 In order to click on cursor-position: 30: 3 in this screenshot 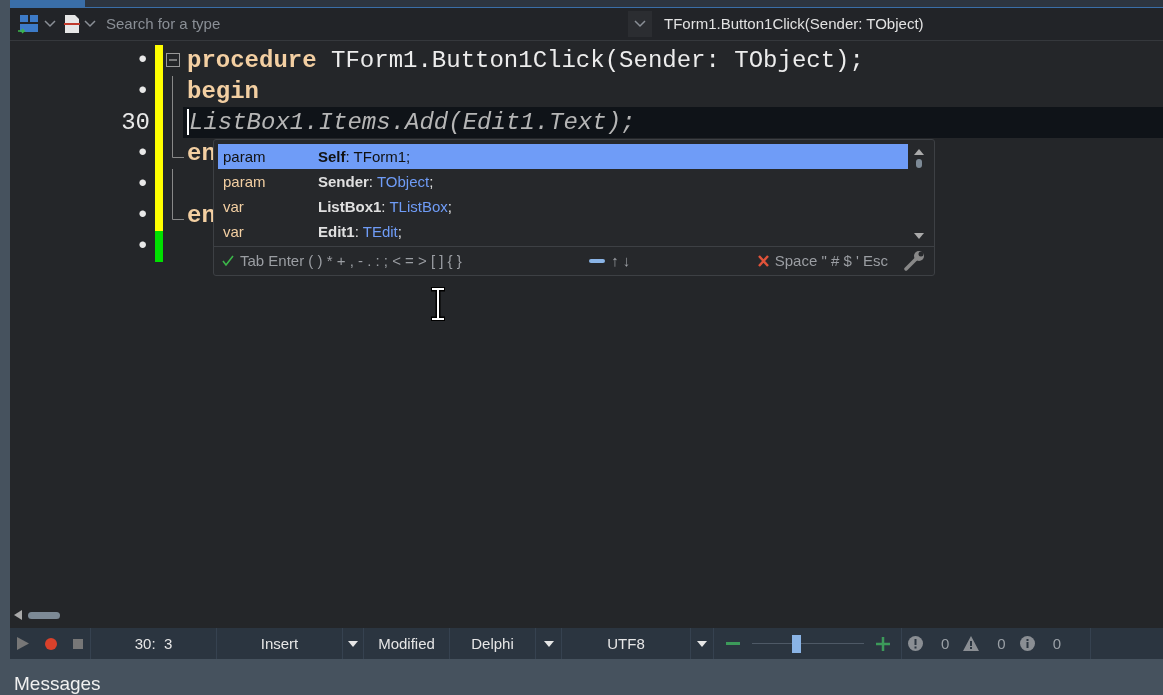, I will do `click(153, 644)`.